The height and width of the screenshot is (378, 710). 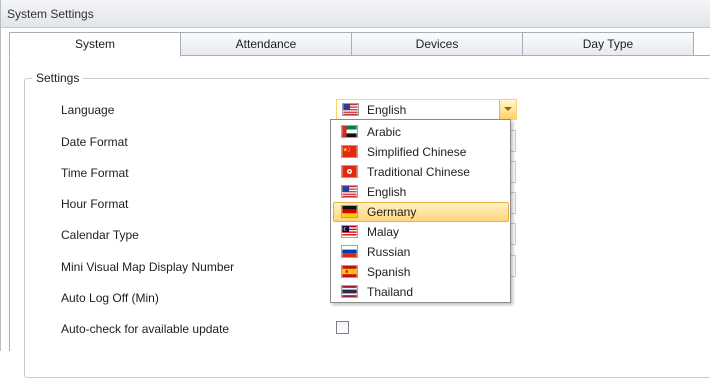 I want to click on russia-flag-icon, so click(x=349, y=251).